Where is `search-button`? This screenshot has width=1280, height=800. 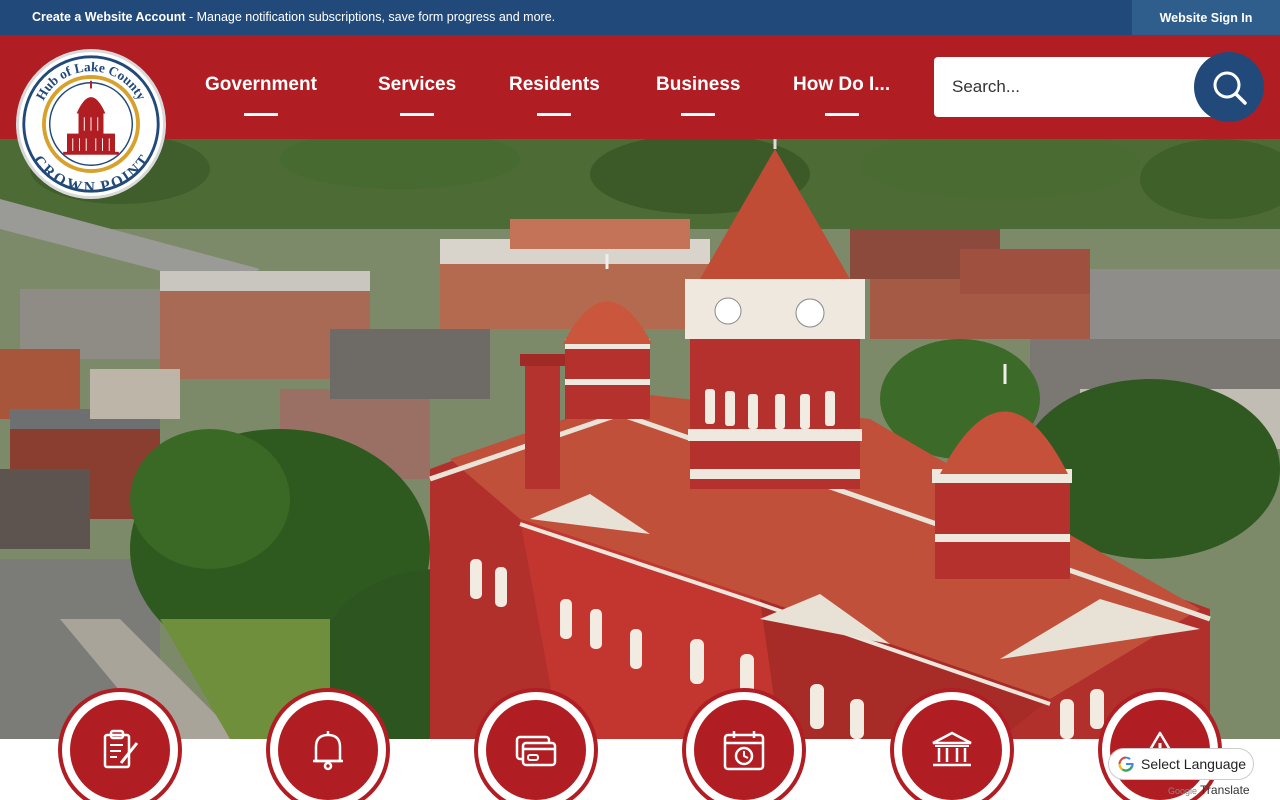 search-button is located at coordinates (1229, 87).